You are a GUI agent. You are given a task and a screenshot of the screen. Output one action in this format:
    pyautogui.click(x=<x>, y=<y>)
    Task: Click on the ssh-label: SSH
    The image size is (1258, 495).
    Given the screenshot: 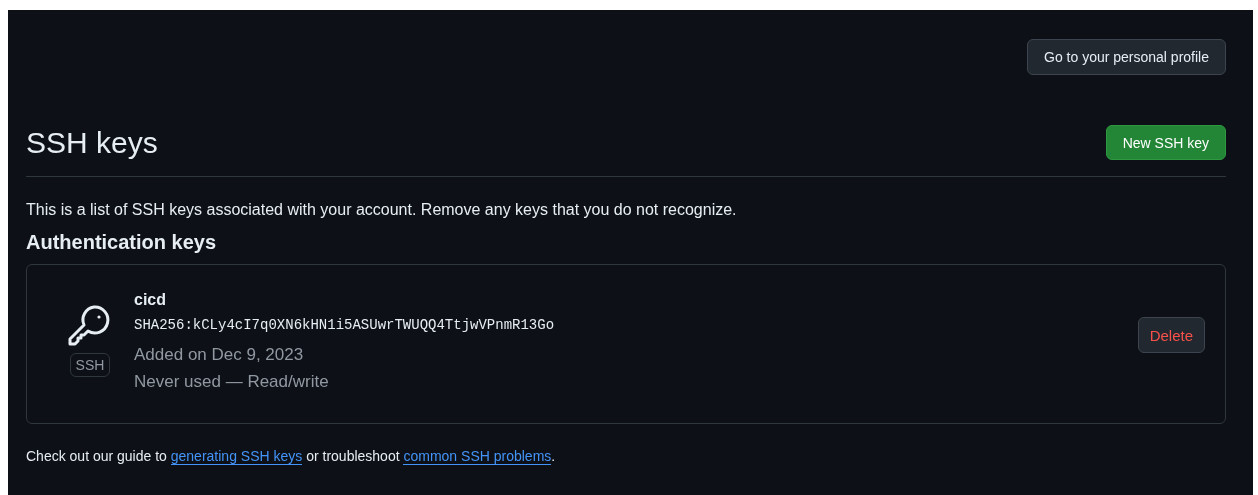 What is the action you would take?
    pyautogui.click(x=90, y=365)
    